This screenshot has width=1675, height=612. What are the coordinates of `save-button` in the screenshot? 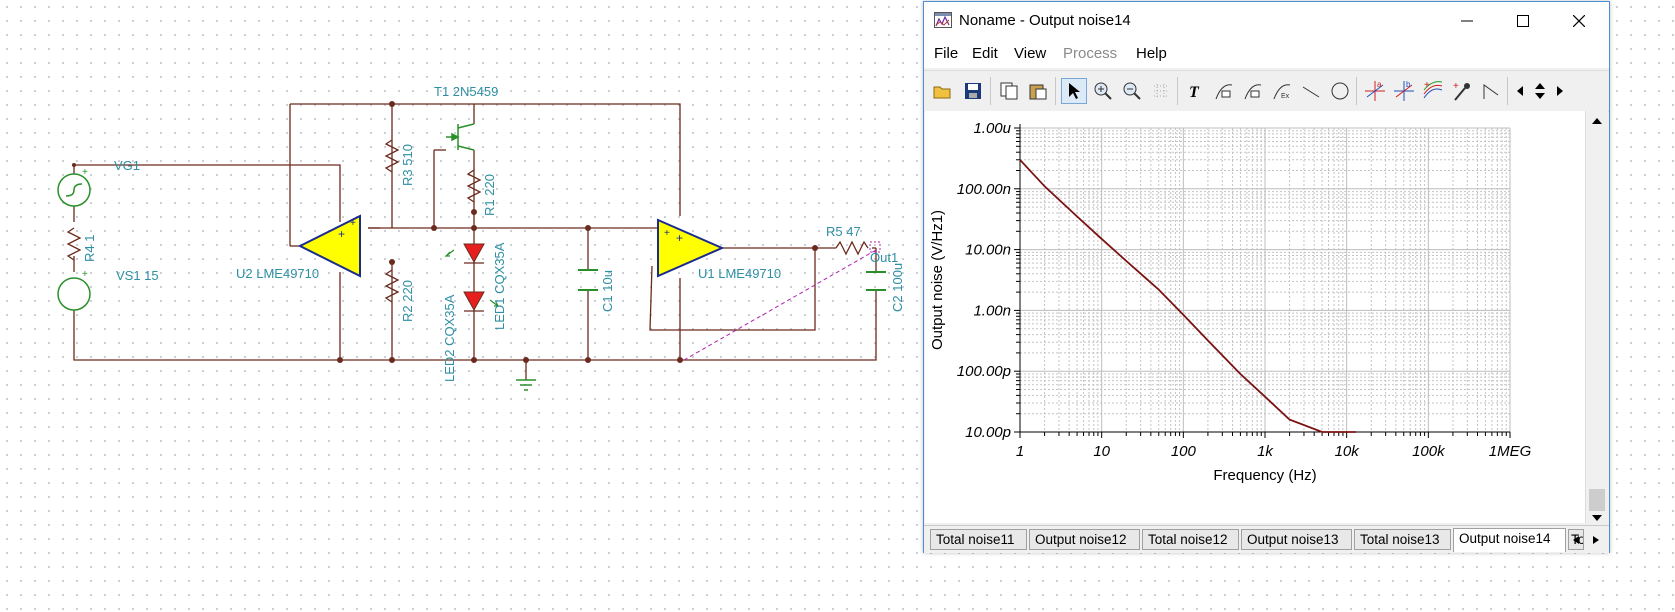 It's located at (973, 91).